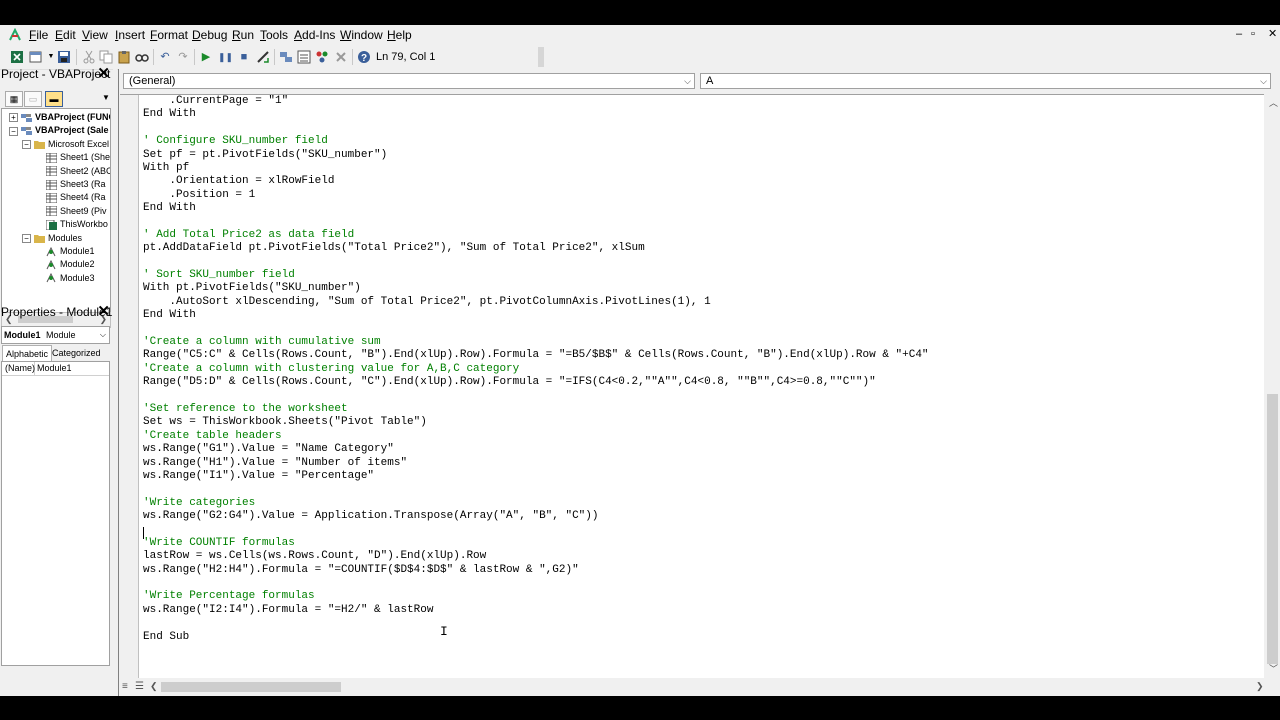 This screenshot has height=720, width=1280. What do you see at coordinates (54, 99) in the screenshot?
I see `toggle-folders-icon: ▬` at bounding box center [54, 99].